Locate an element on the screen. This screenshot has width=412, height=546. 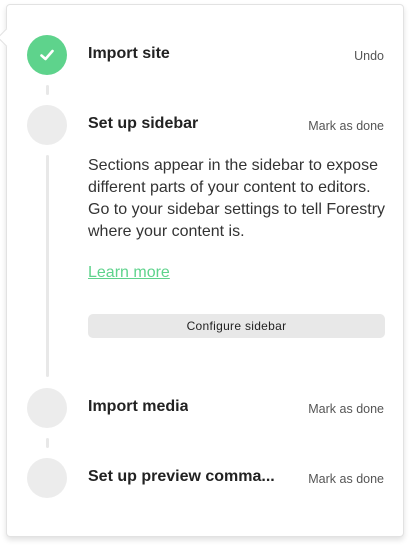
mark-as-done-button-sidebar: Mark as done is located at coordinates (346, 126).